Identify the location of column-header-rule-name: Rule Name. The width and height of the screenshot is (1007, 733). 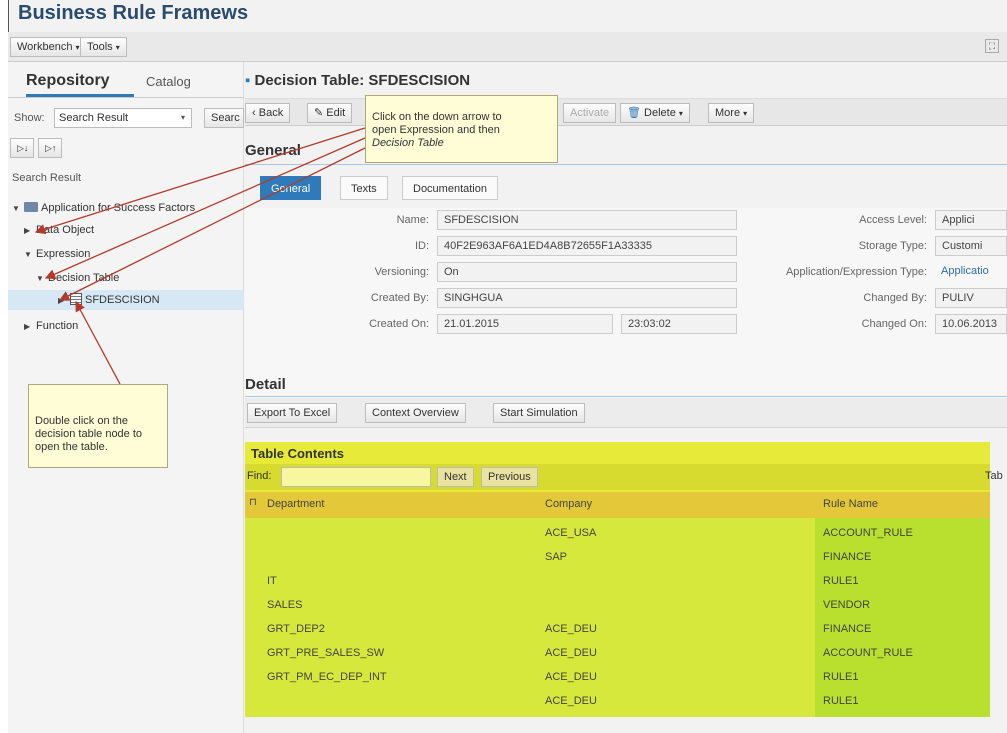
(850, 504).